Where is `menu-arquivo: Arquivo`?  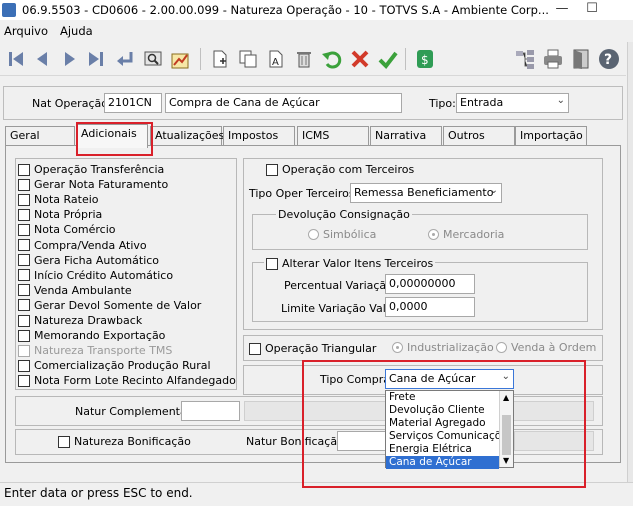
menu-arquivo: Arquivo is located at coordinates (26, 31).